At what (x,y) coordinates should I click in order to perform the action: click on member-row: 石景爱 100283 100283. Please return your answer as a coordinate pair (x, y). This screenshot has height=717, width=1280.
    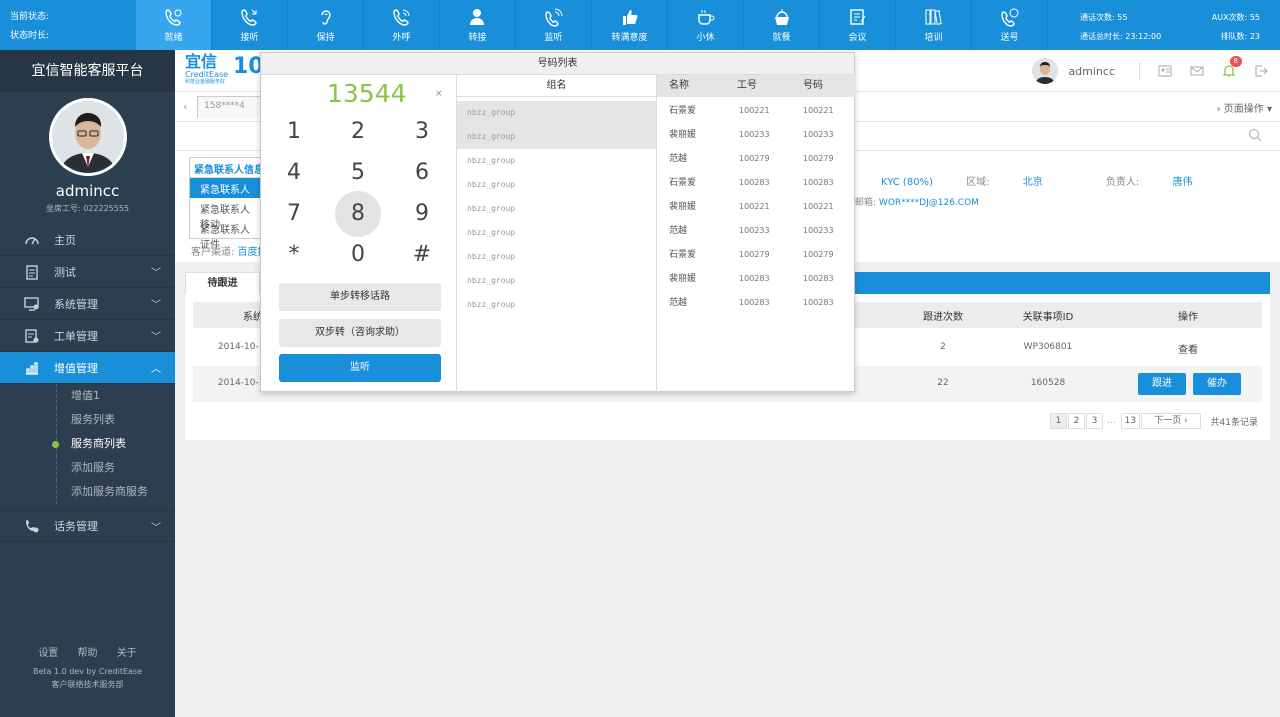
    Looking at the image, I should click on (756, 183).